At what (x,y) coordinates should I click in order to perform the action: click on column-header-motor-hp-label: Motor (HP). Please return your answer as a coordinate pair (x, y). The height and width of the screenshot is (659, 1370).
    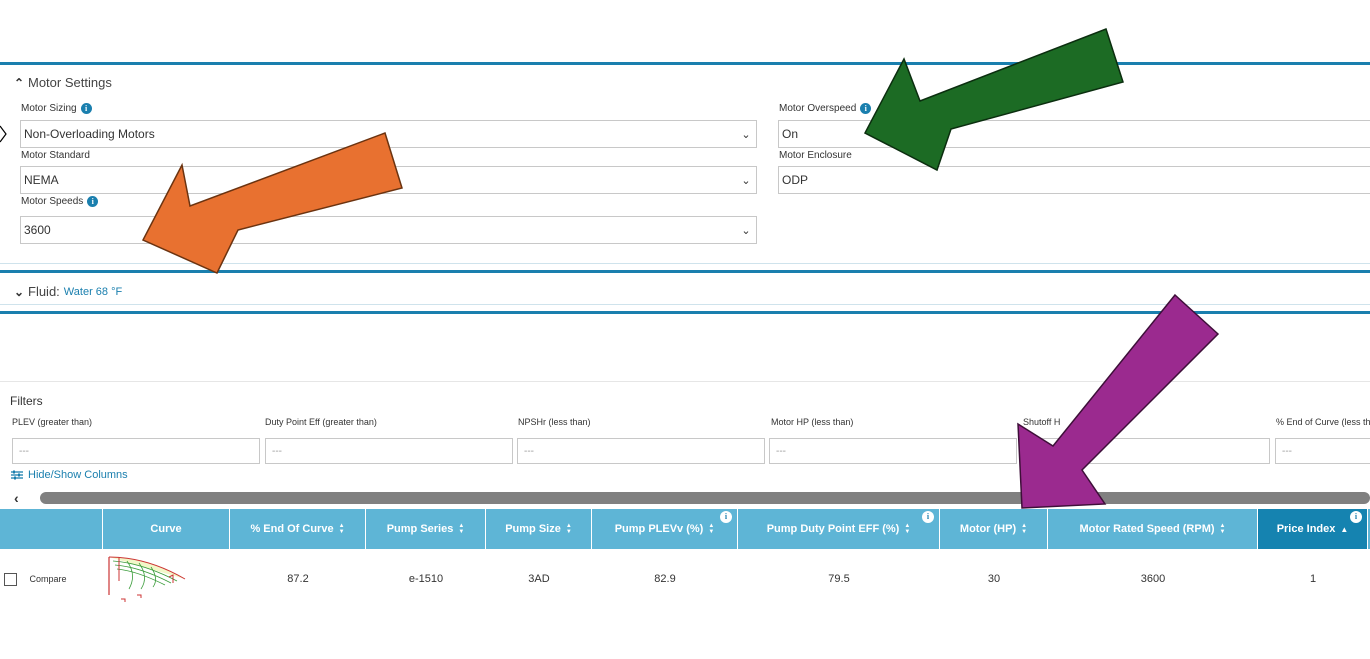
    Looking at the image, I should click on (988, 529).